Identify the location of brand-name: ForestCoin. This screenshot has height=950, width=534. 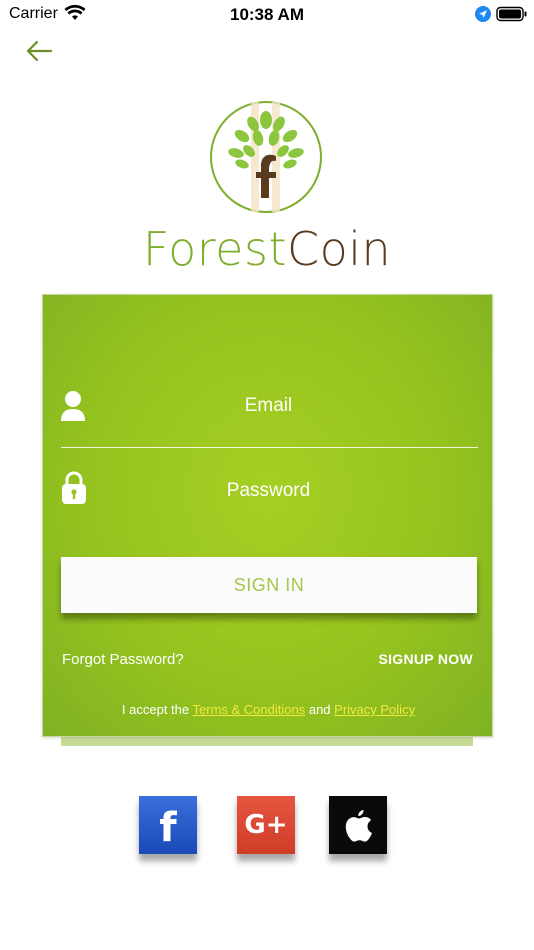
(267, 249).